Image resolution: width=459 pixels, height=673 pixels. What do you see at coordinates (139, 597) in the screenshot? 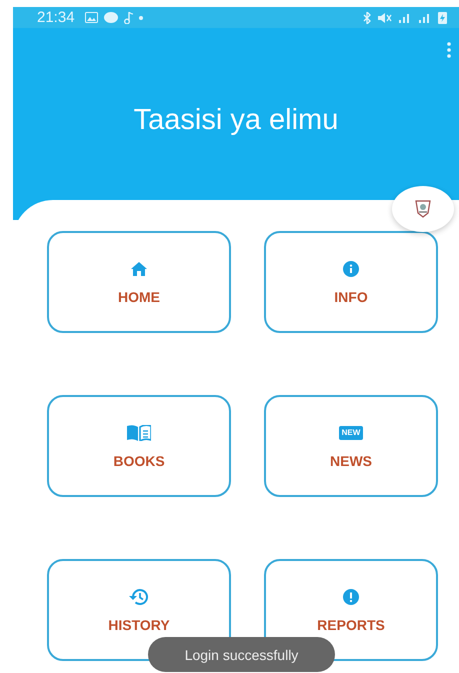
I see `history-icon` at bounding box center [139, 597].